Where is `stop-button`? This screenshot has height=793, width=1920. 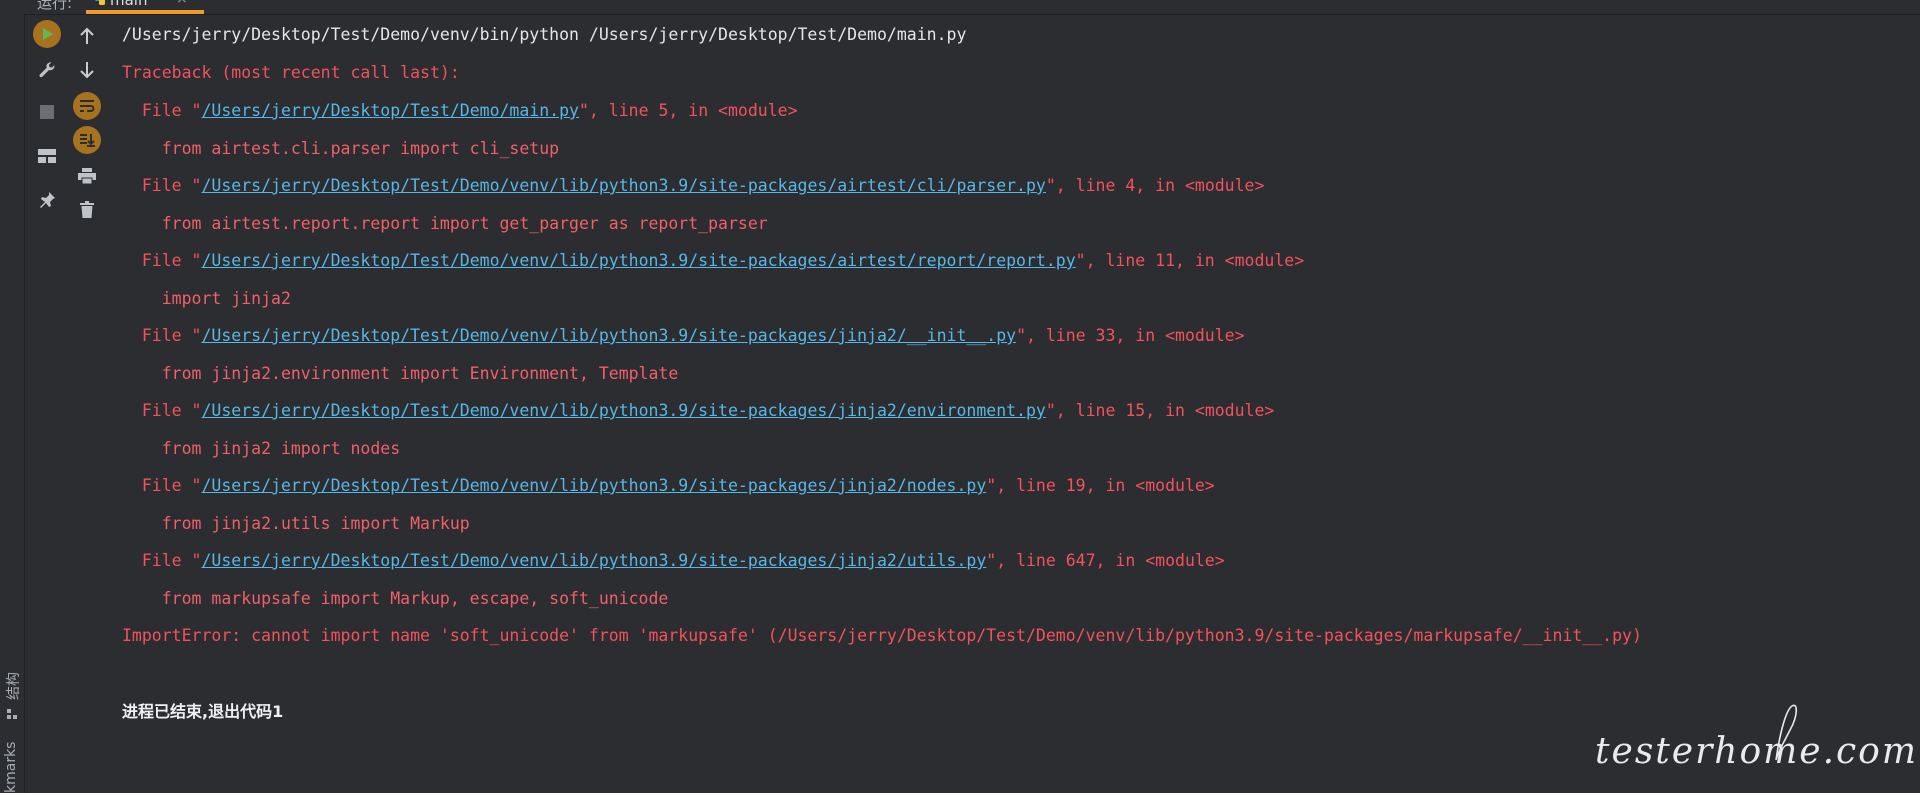
stop-button is located at coordinates (47, 112).